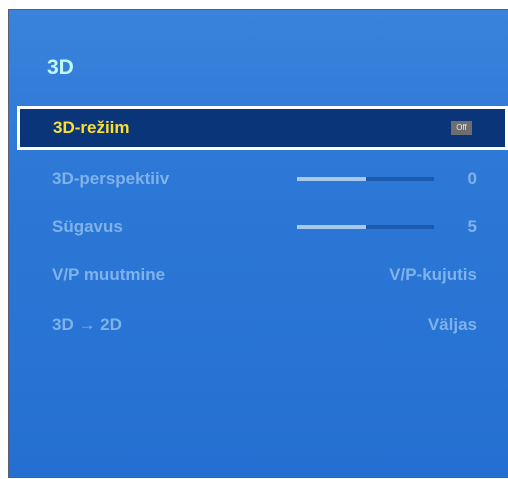  I want to click on menu-item-label: V/P muutmine, so click(109, 274).